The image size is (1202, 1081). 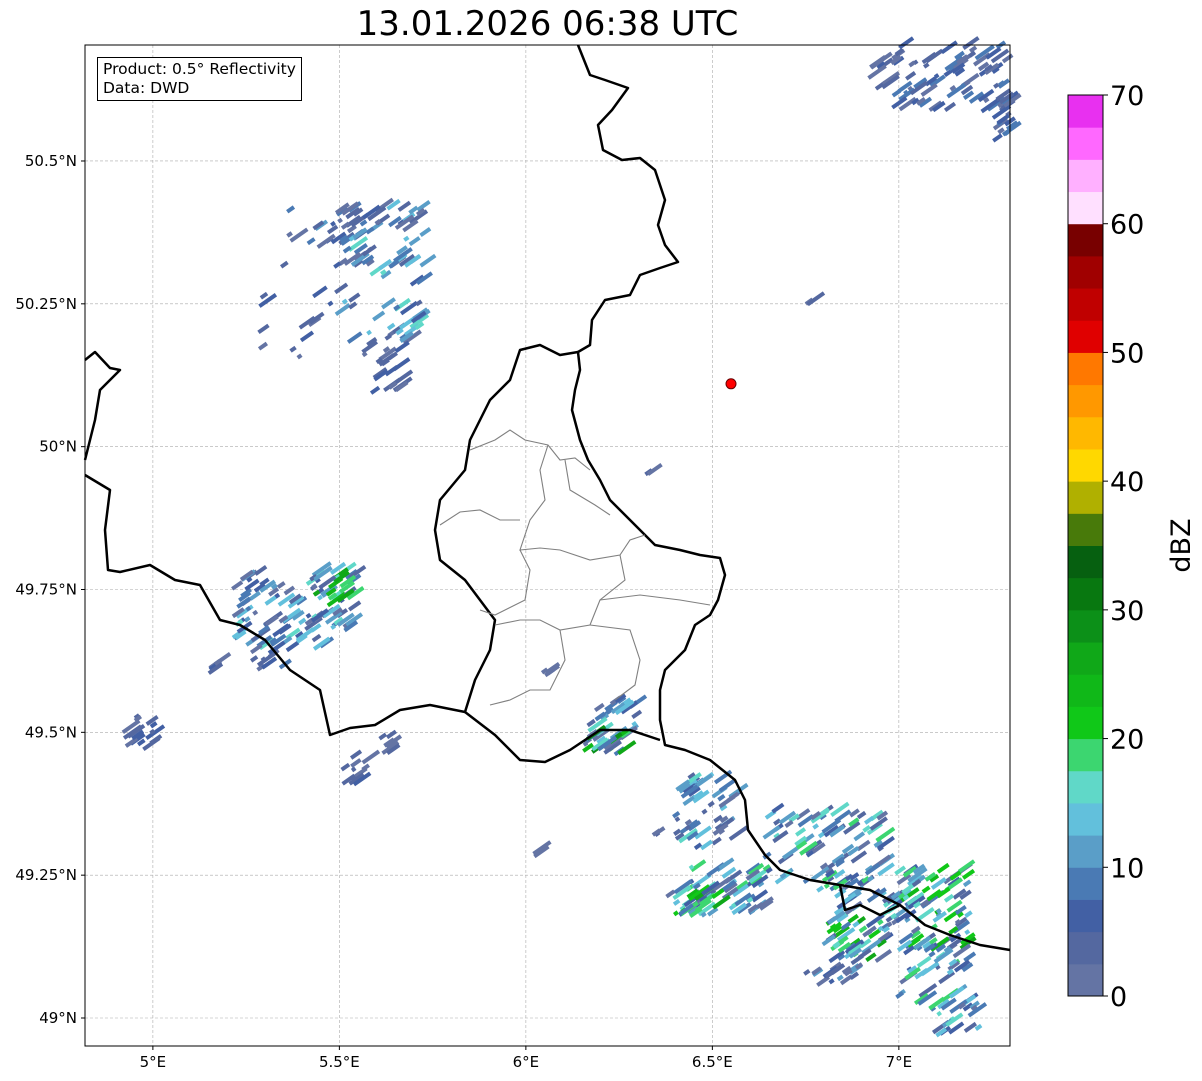 What do you see at coordinates (712, 1062) in the screenshot?
I see `lon-tick-label: 6.5°E` at bounding box center [712, 1062].